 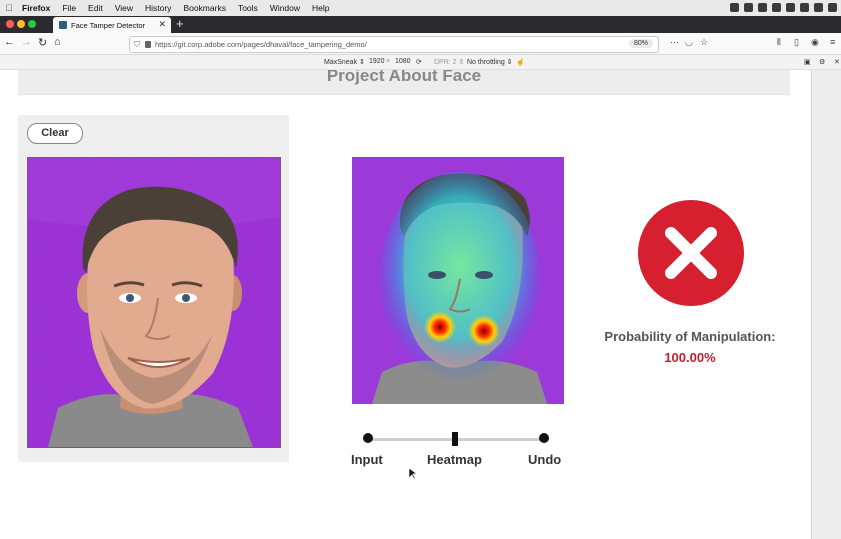 I want to click on x-mark-icon, so click(x=691, y=253).